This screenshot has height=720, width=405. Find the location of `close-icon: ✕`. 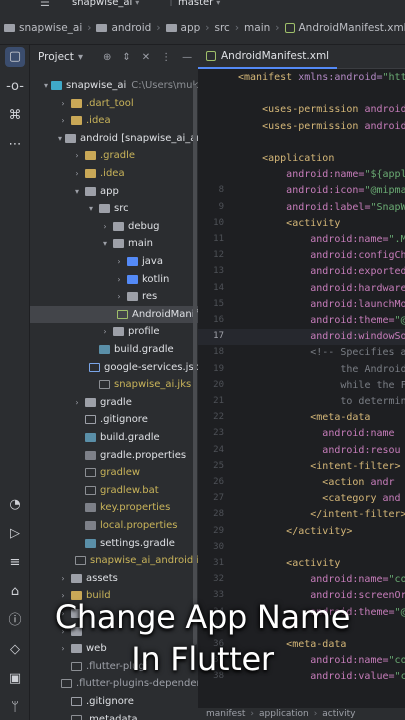

close-icon: ✕ is located at coordinates (146, 57).